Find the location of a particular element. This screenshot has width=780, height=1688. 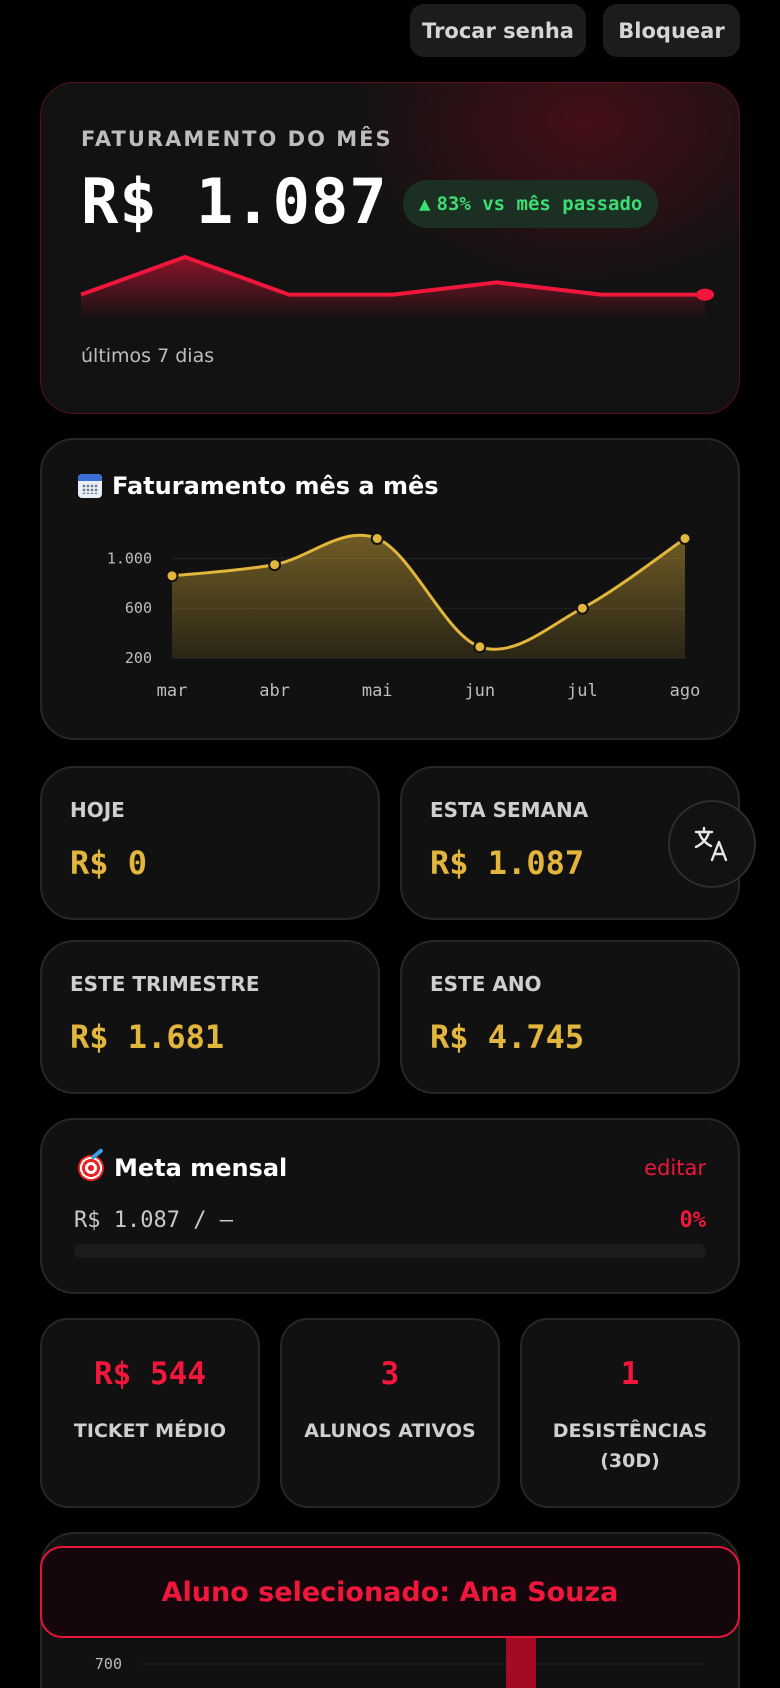

stat-card-today: HOJE R$ 0 is located at coordinates (210, 843).